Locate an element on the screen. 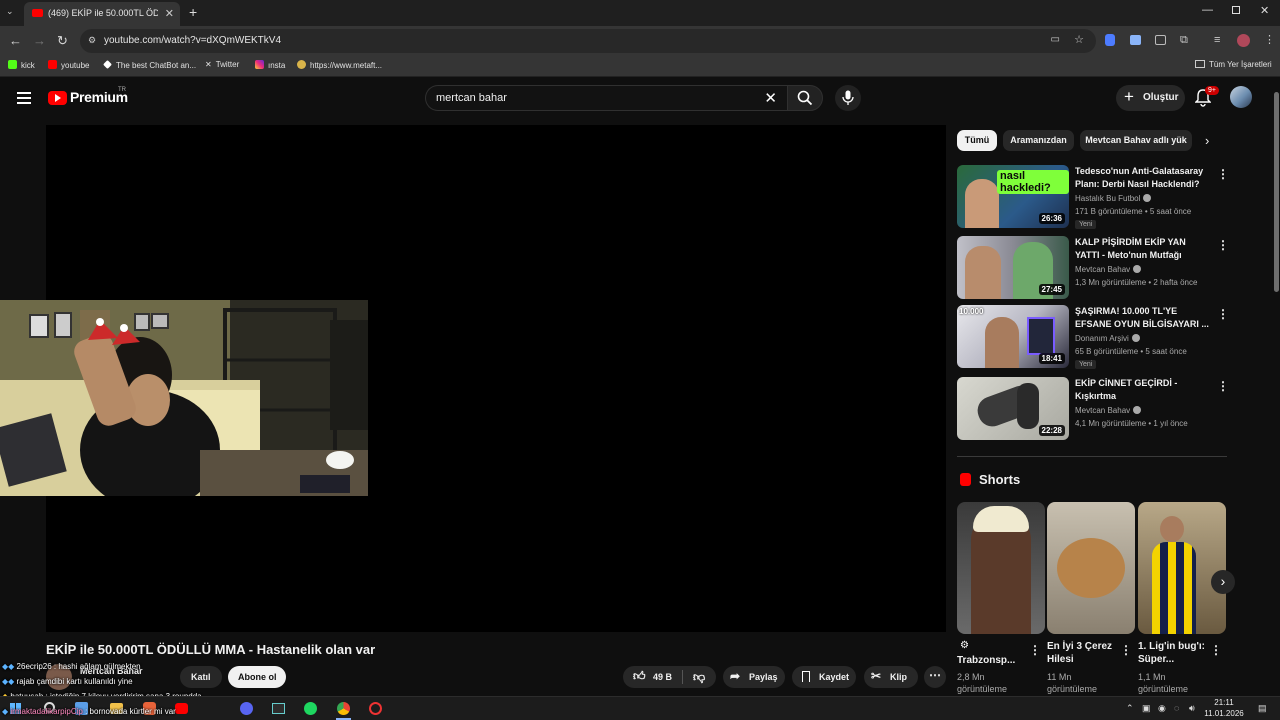 The width and height of the screenshot is (1280, 720). site-info-icon: ⚙ is located at coordinates (92, 40).